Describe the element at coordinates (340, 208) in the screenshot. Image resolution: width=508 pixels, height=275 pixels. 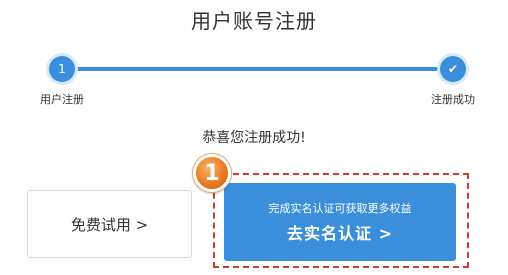
I see `verify-subtitle: 完成实名认证可获取更多权益` at that location.